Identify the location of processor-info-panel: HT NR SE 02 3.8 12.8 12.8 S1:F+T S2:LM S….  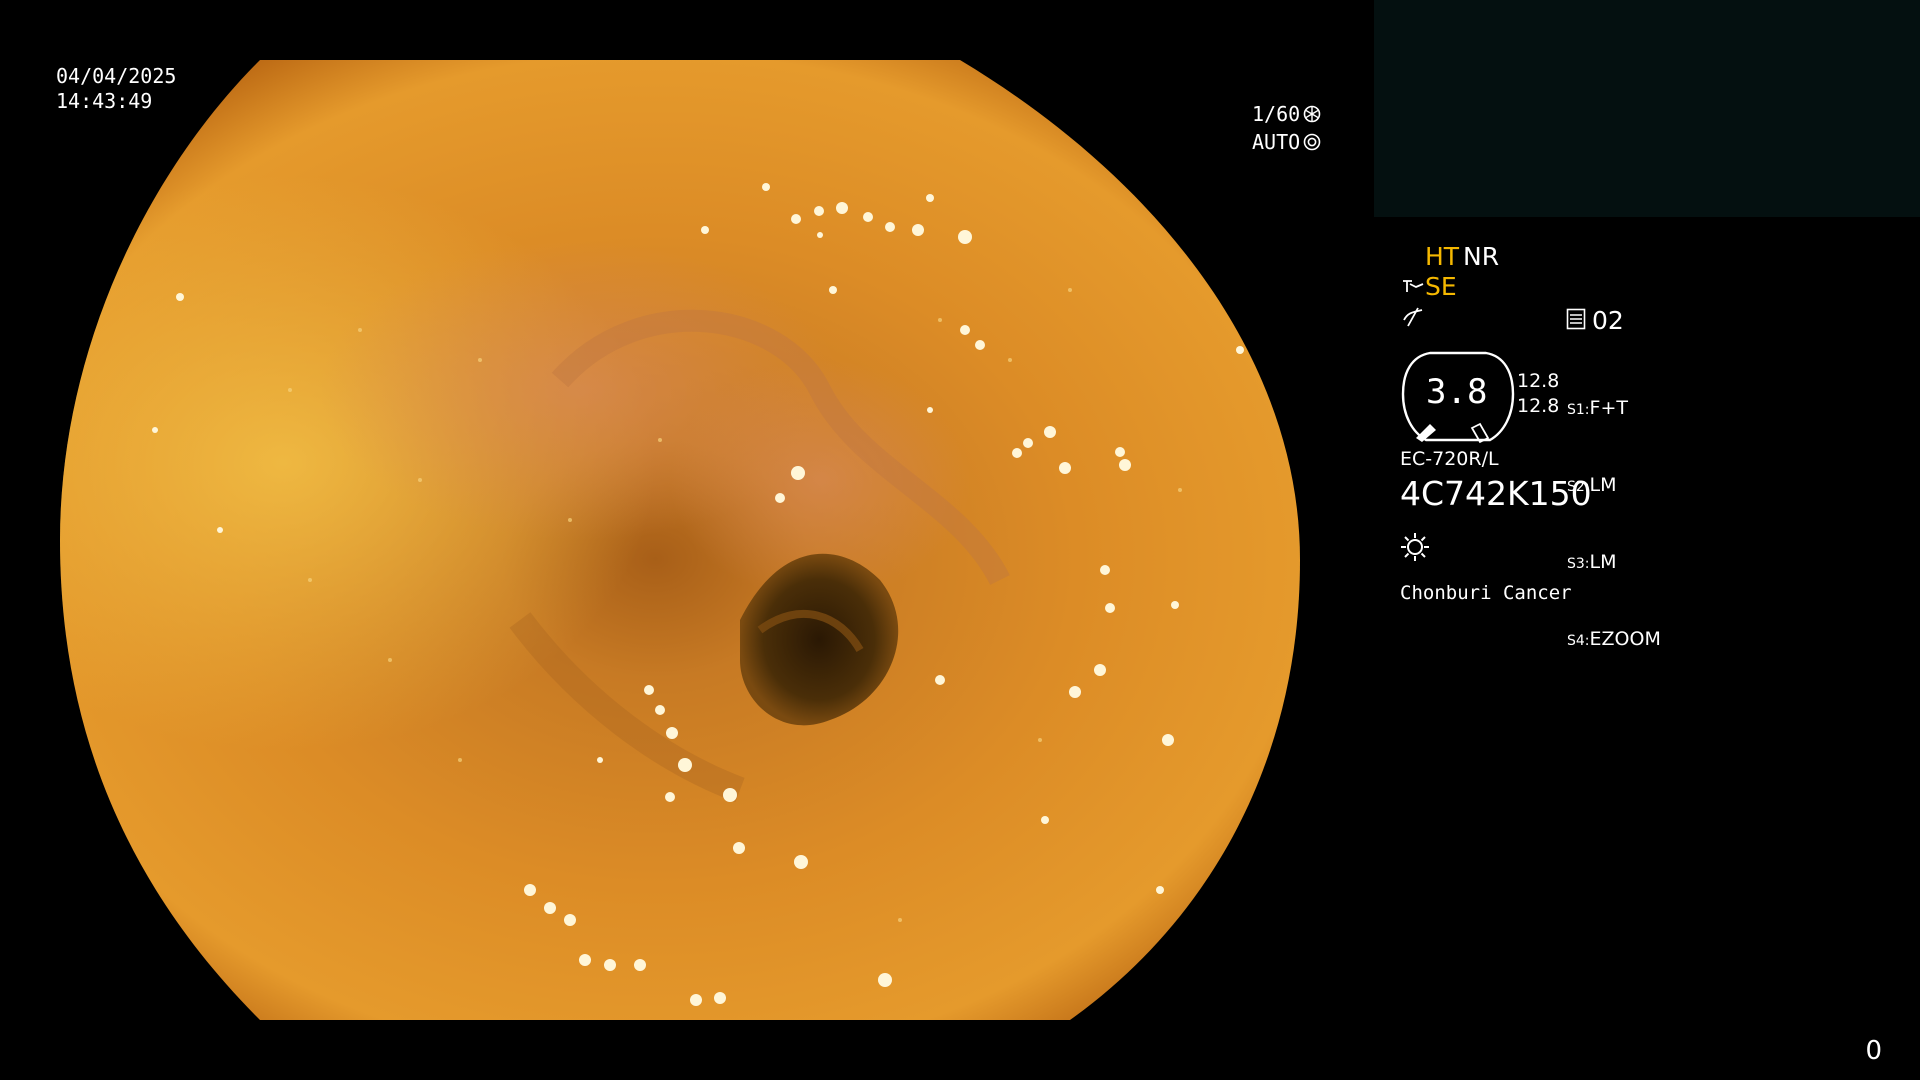
(1650, 445).